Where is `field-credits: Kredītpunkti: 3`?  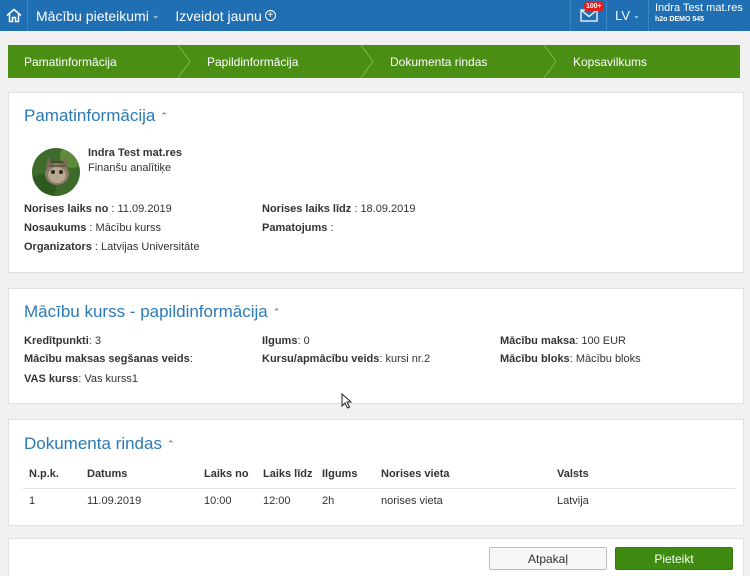 field-credits: Kredītpunkti: 3 is located at coordinates (63, 341).